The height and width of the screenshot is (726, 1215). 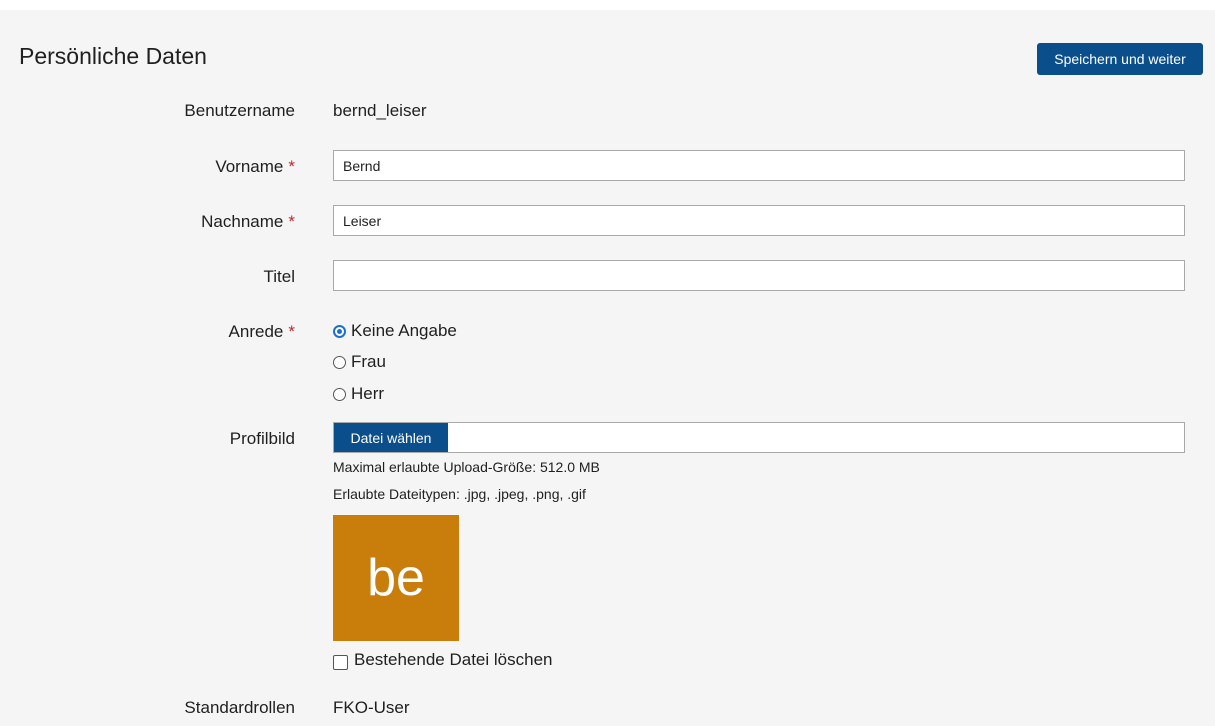 I want to click on delete-existing-file-option: Bestehende Datei löschen, so click(x=442, y=660).